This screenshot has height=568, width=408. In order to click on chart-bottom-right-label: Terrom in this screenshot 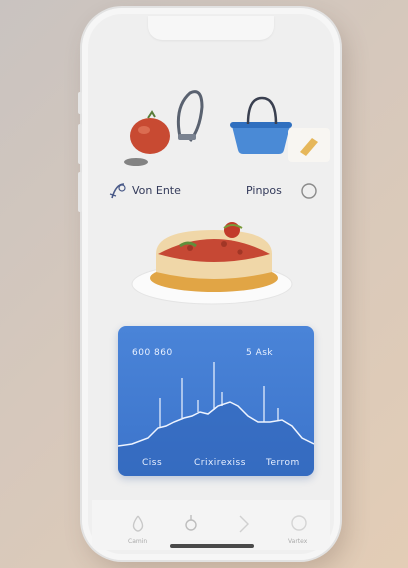, I will do `click(283, 463)`.